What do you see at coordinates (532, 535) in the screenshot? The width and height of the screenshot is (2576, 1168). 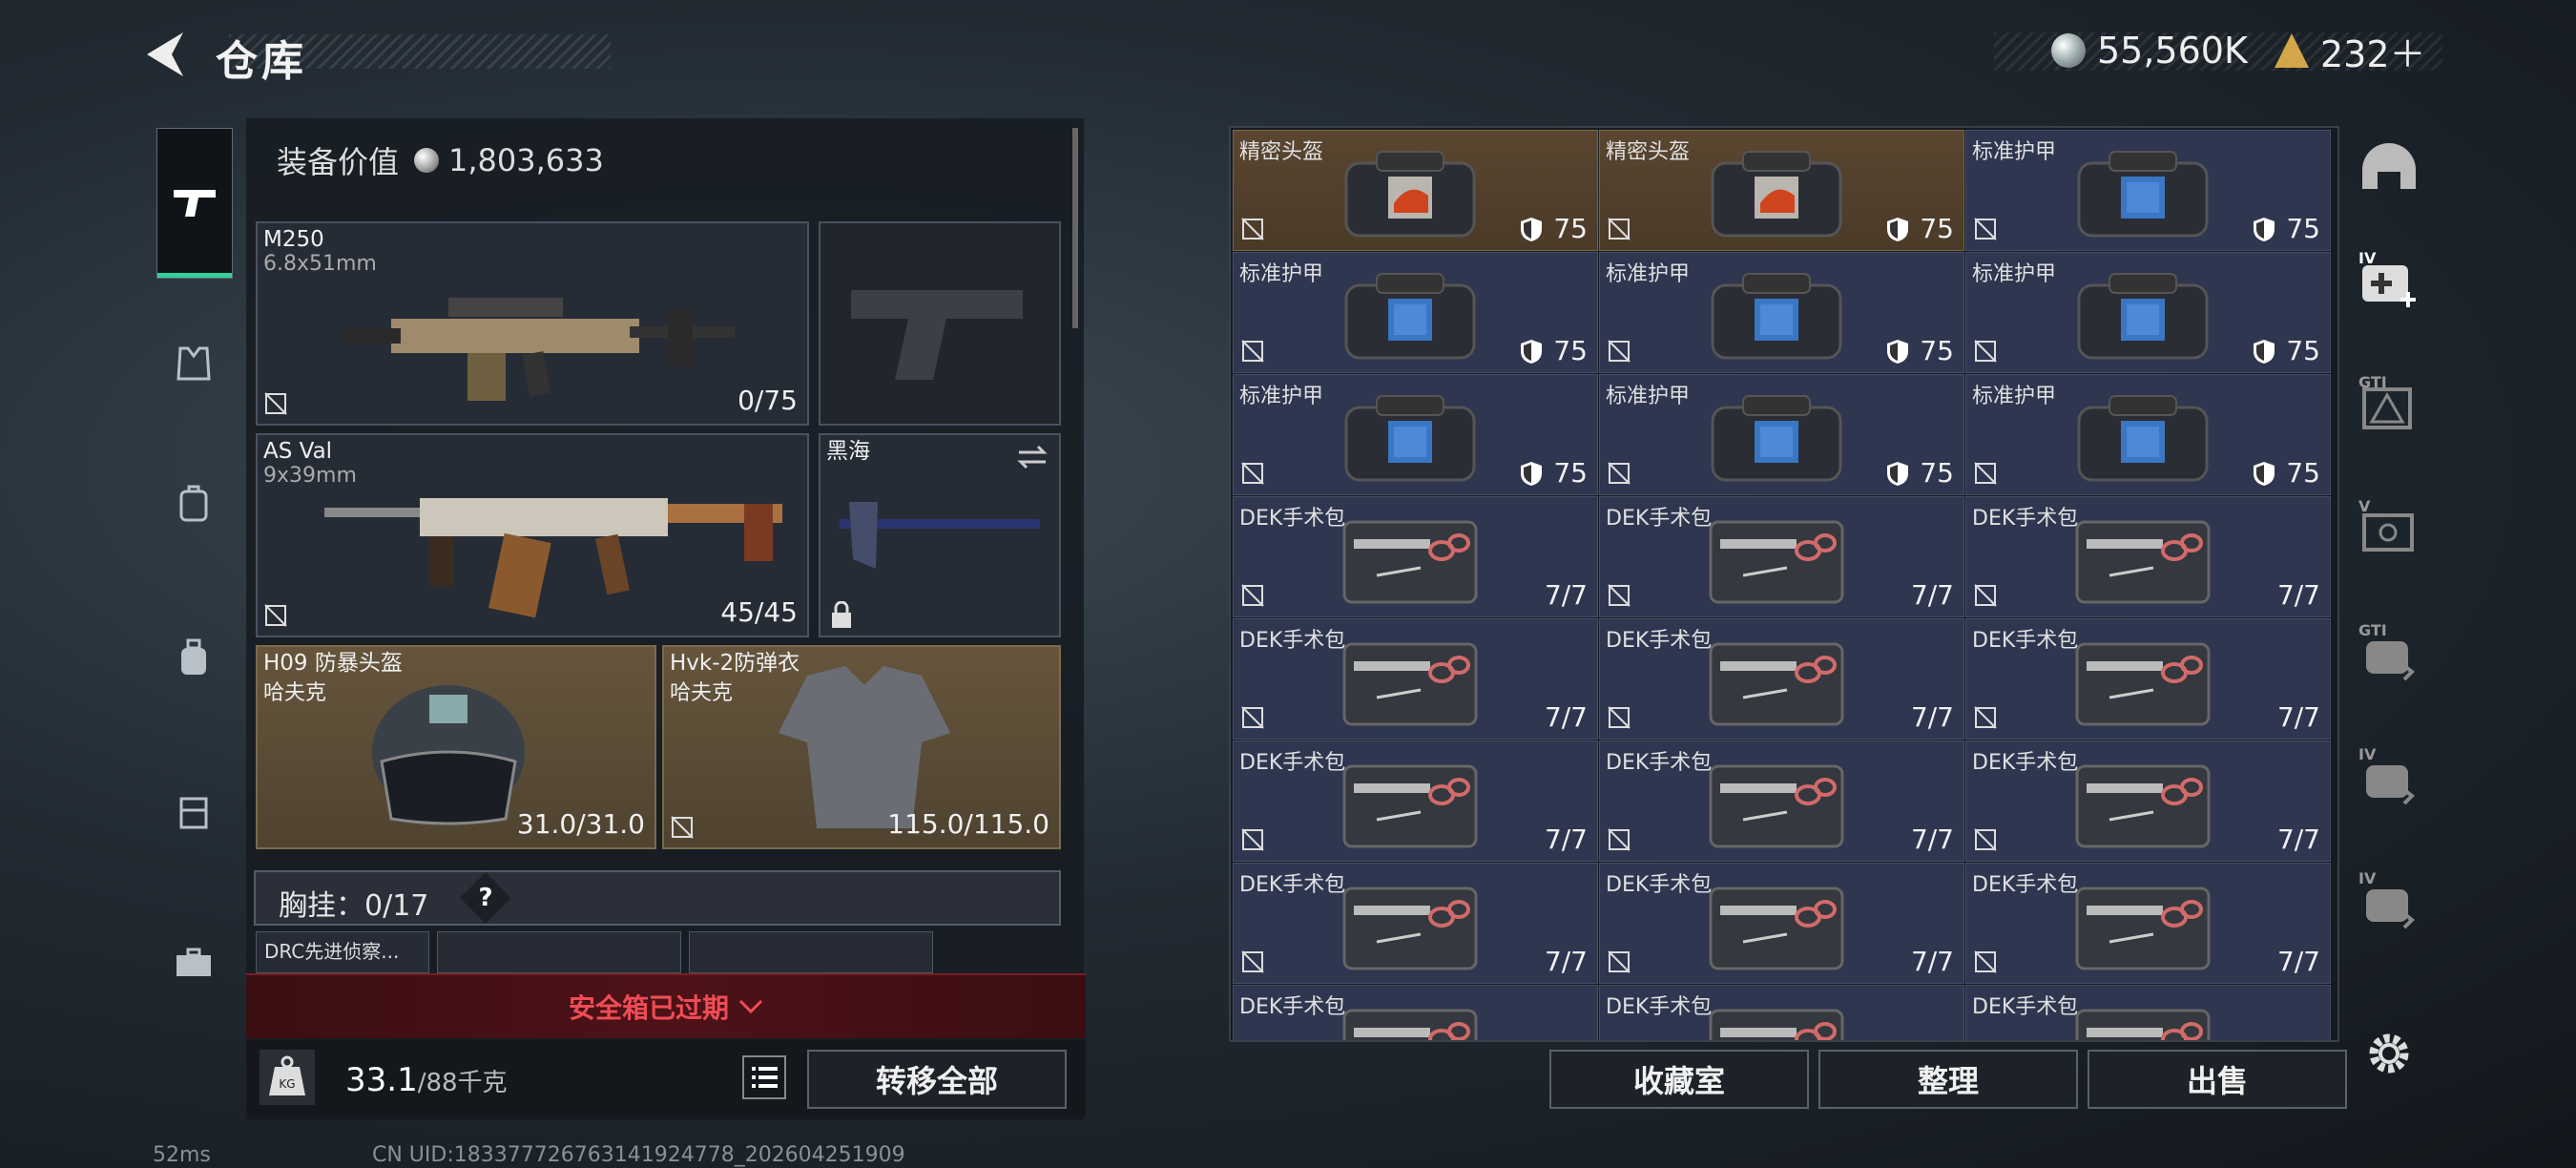 I see `secondary-weapon-slot: AS Val 9x39mm 45/45` at bounding box center [532, 535].